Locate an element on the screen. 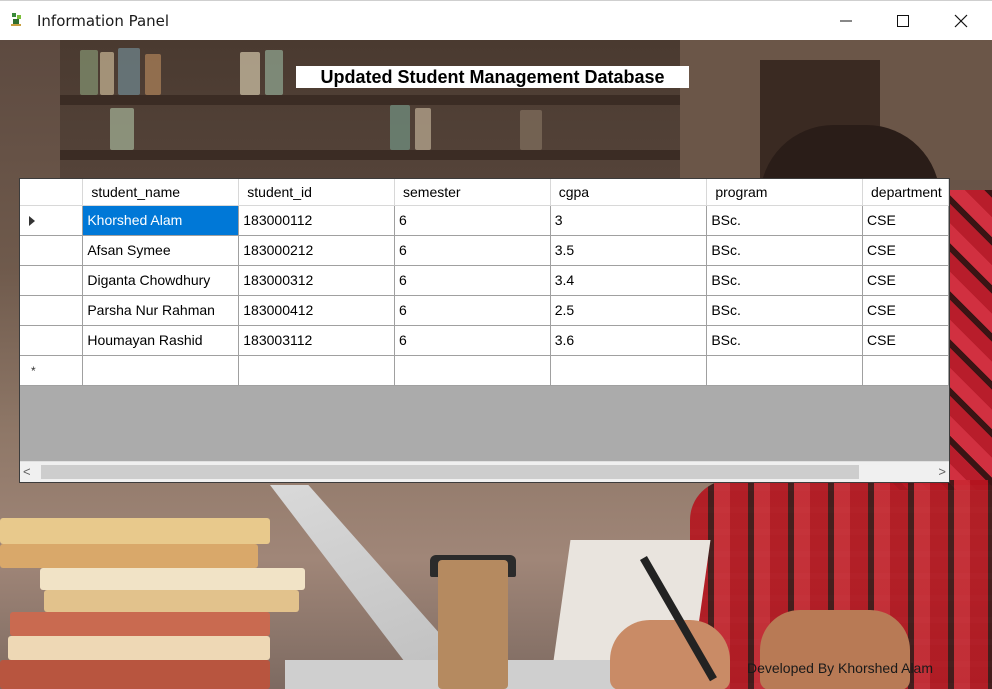 This screenshot has width=992, height=689. column-header-cgpa: cgpa is located at coordinates (629, 192).